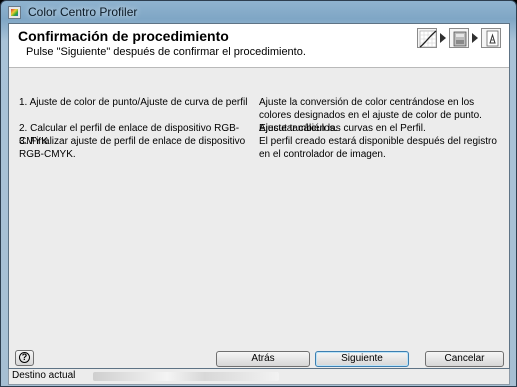  Describe the element at coordinates (464, 359) in the screenshot. I see `cancel-button: Cancelar` at that location.